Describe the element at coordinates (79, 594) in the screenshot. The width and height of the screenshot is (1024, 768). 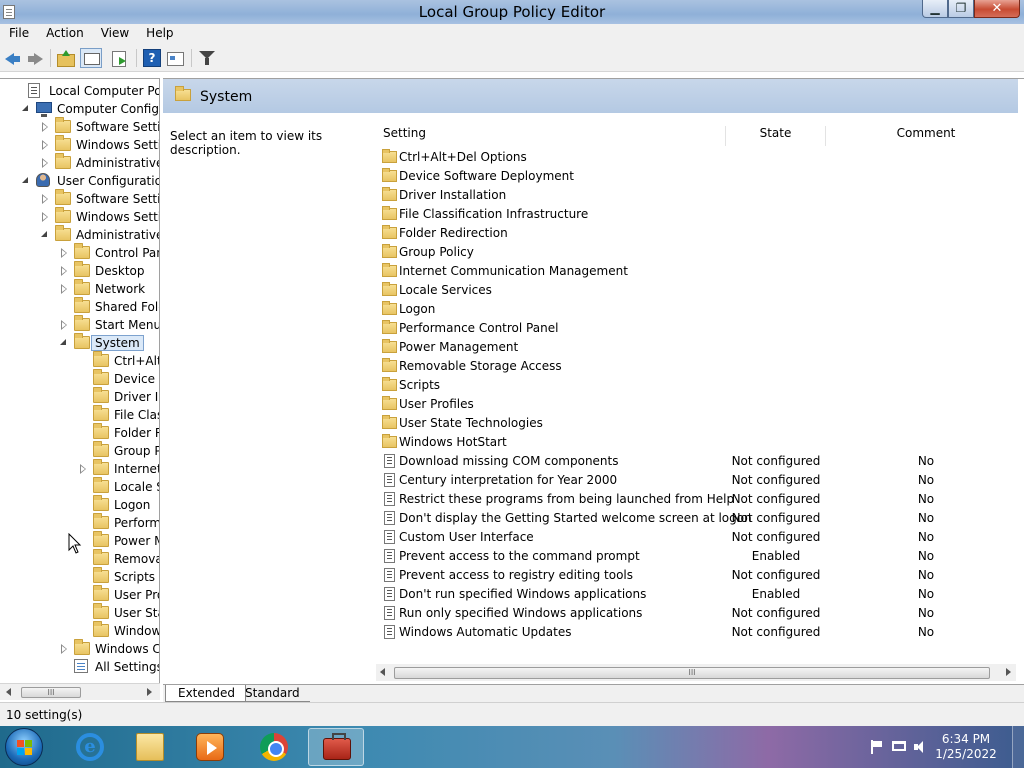
I see `tree-item: User Profi` at that location.